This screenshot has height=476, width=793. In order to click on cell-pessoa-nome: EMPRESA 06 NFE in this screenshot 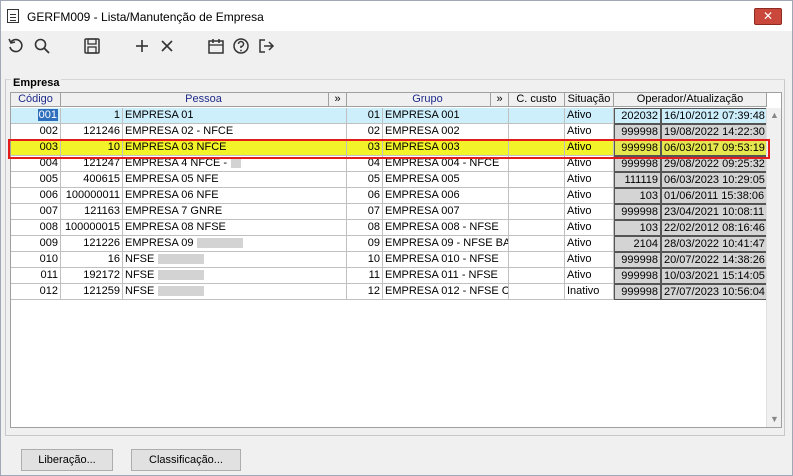, I will do `click(235, 196)`.